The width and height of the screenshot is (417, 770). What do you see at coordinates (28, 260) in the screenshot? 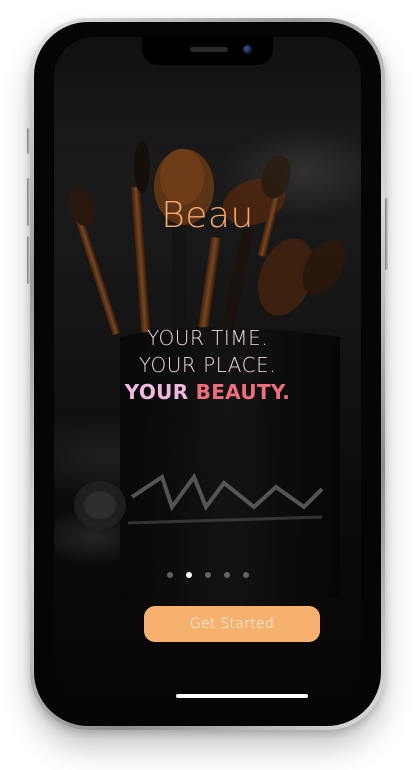
I see `volume-down-button` at bounding box center [28, 260].